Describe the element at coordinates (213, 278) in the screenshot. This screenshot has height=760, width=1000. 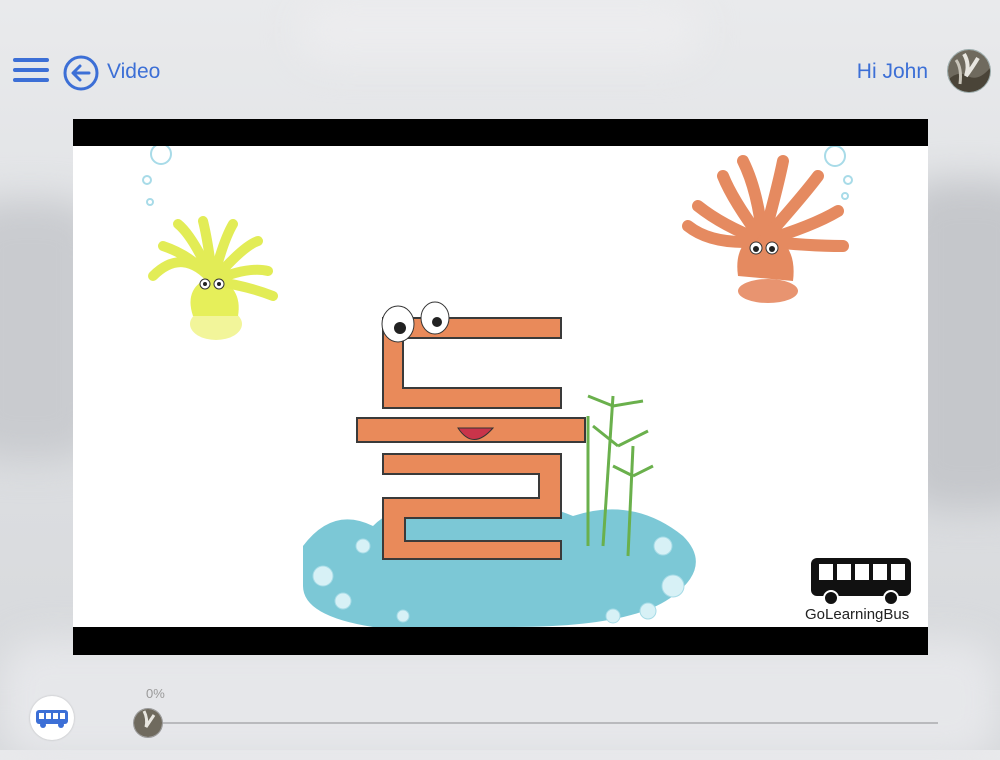
I see `yellow-coral-icon` at that location.